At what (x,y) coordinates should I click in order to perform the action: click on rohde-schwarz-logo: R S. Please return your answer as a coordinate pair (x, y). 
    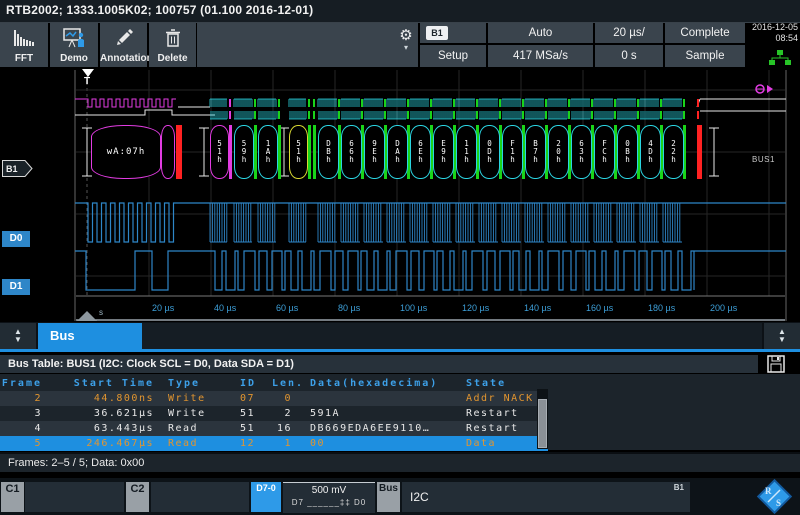
    Looking at the image, I should click on (774, 496).